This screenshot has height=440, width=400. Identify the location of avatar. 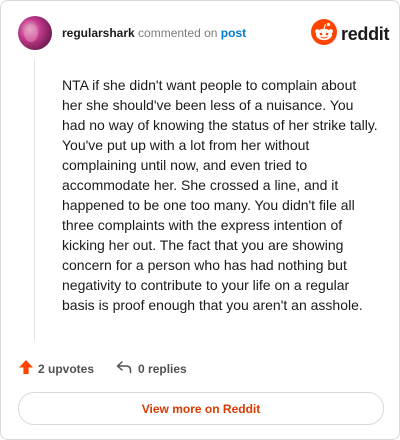
(35, 33).